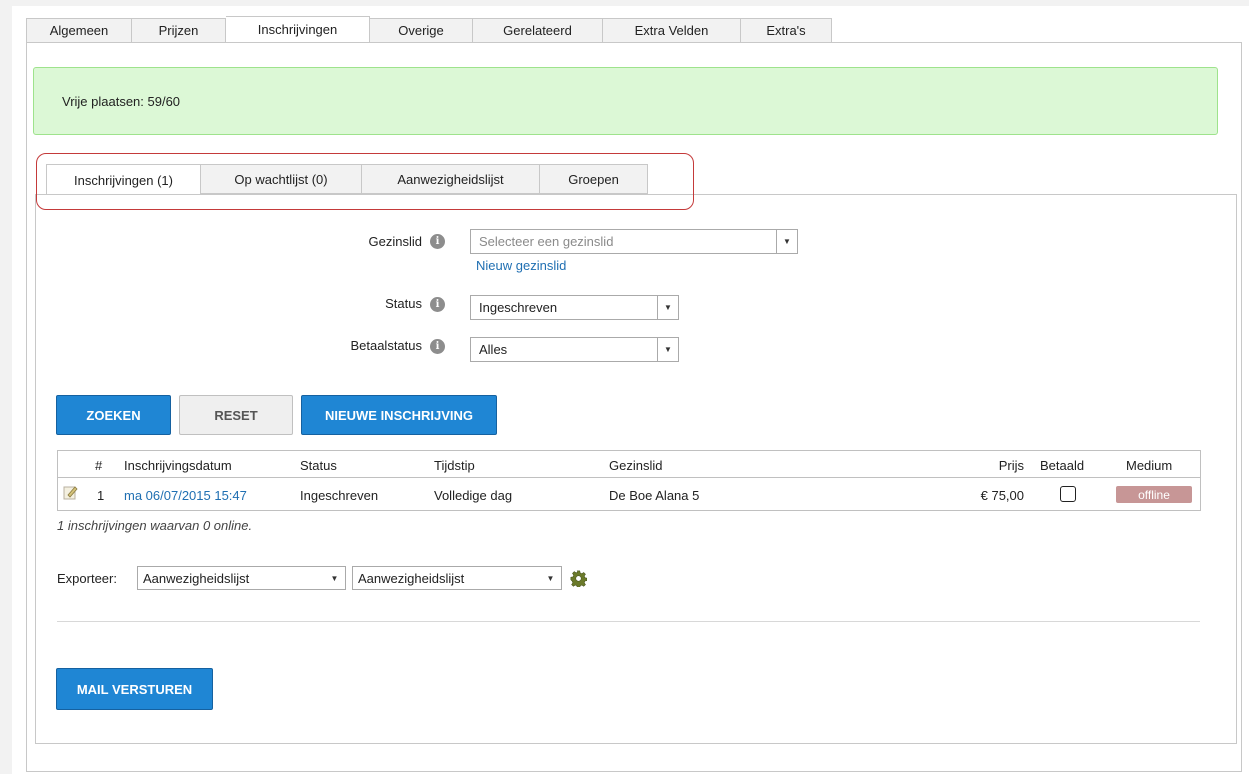  Describe the element at coordinates (654, 495) in the screenshot. I see `row-member: De Boe Alana 5` at that location.